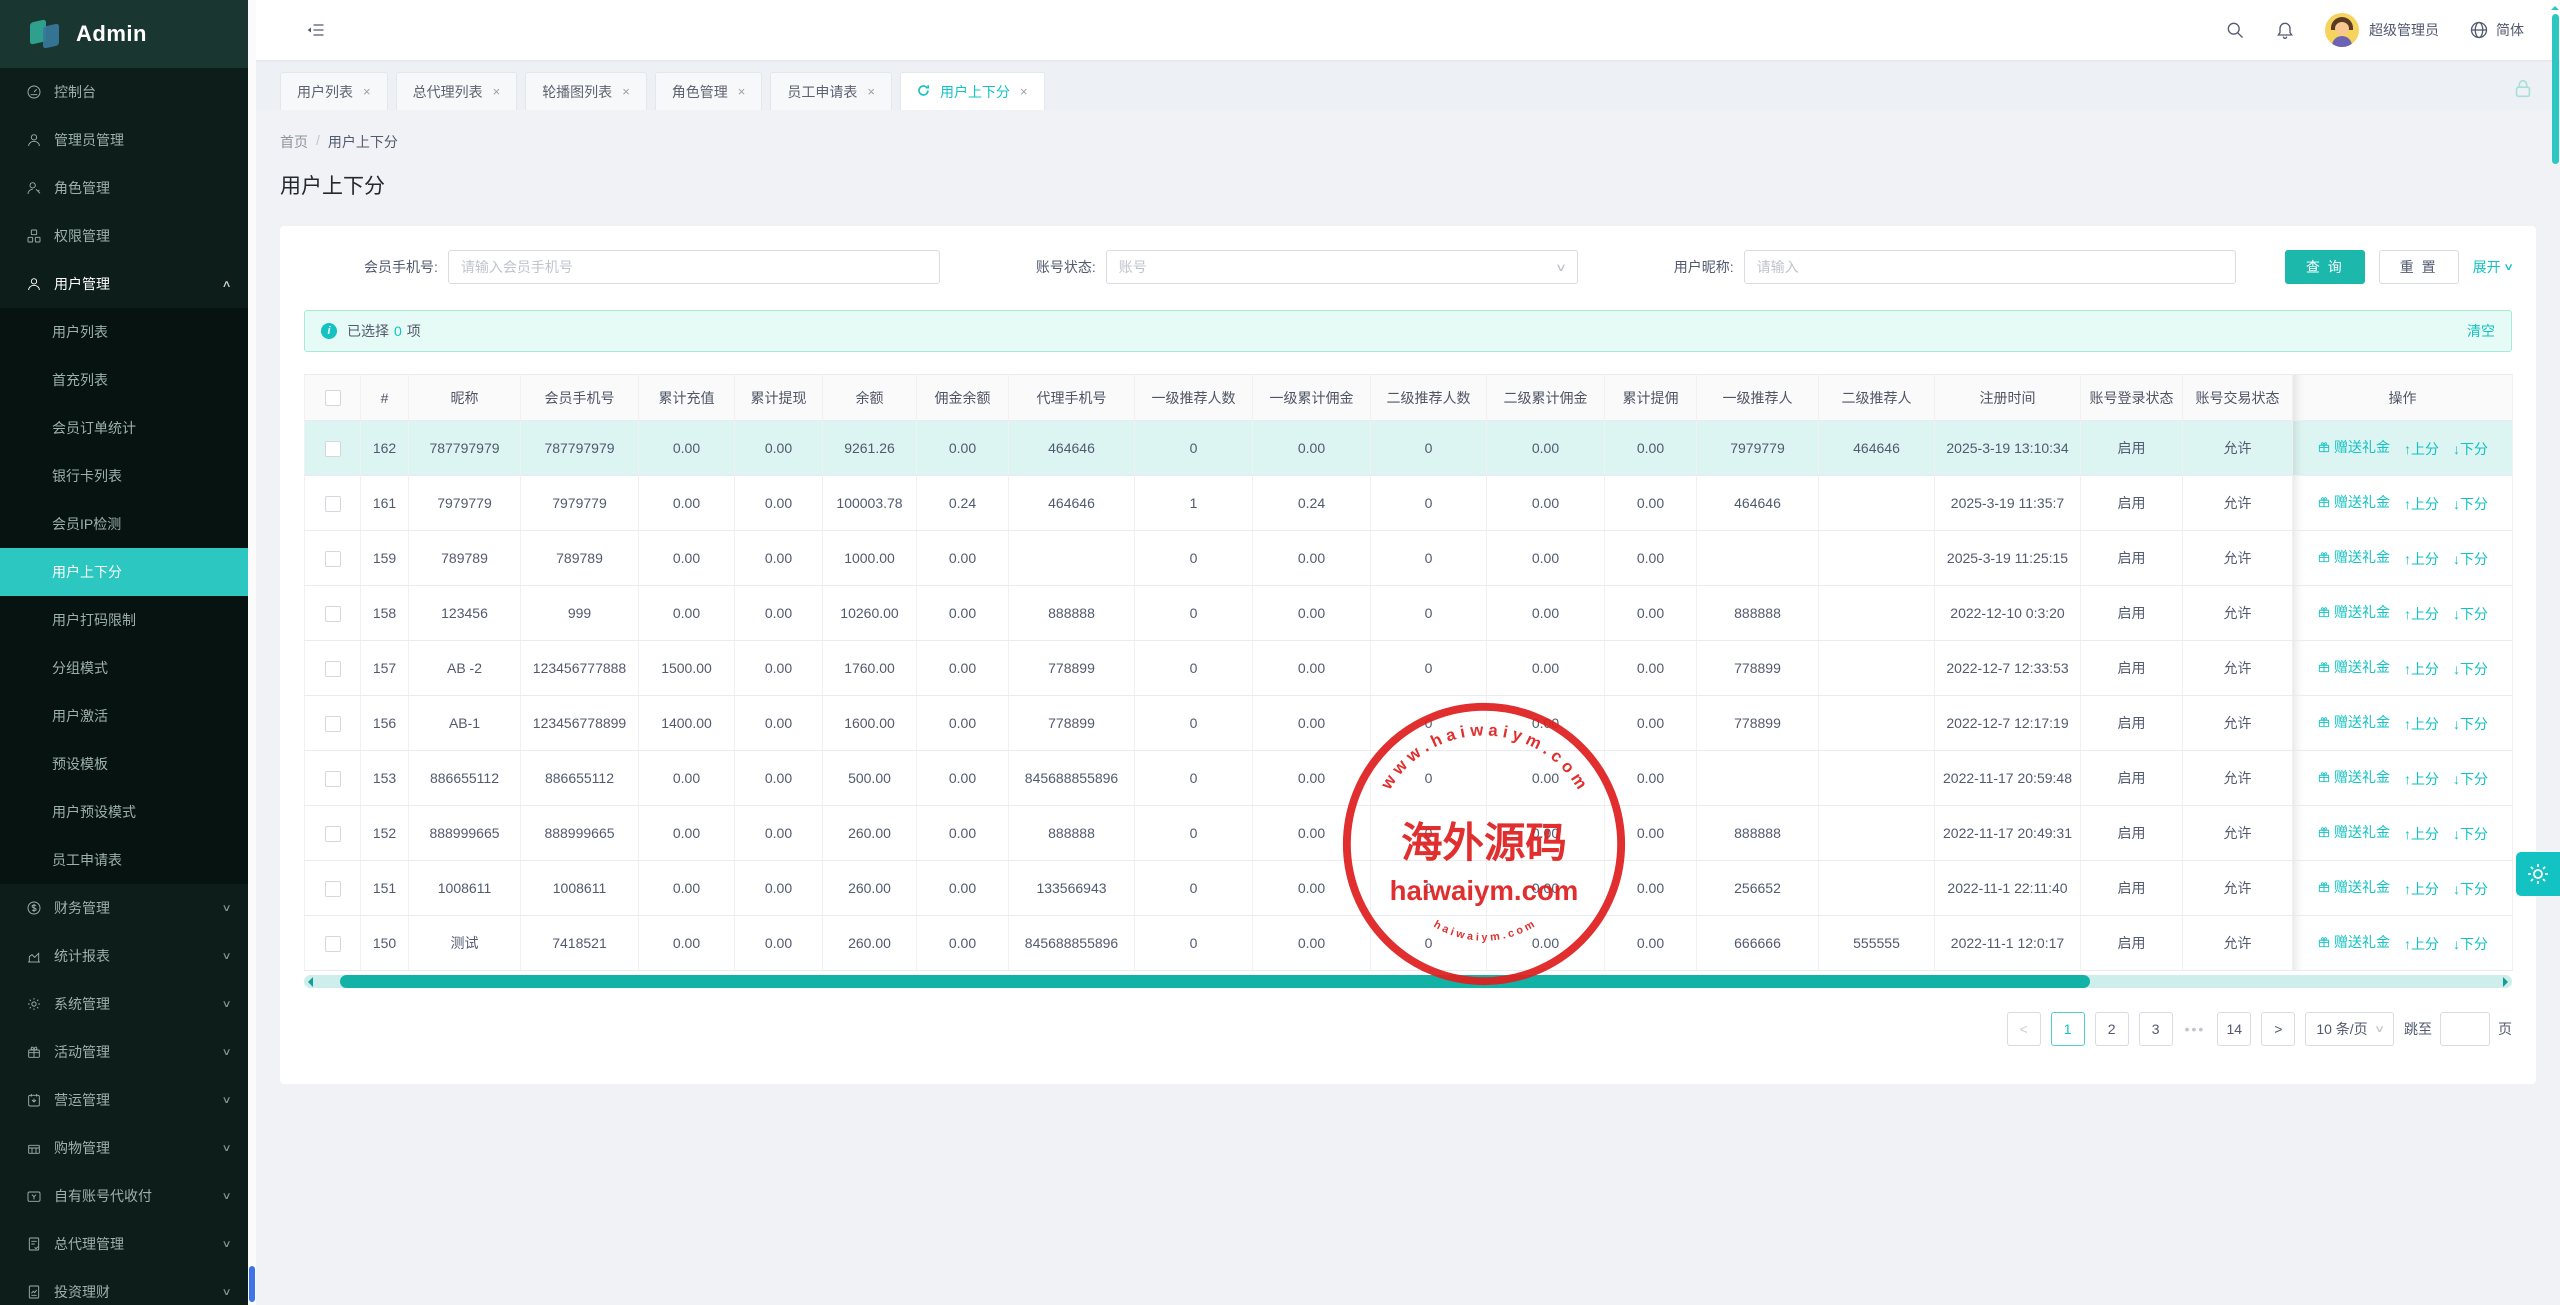 The height and width of the screenshot is (1305, 2560). Describe the element at coordinates (124, 332) in the screenshot. I see `sidebar-subitem: 用户列表` at that location.